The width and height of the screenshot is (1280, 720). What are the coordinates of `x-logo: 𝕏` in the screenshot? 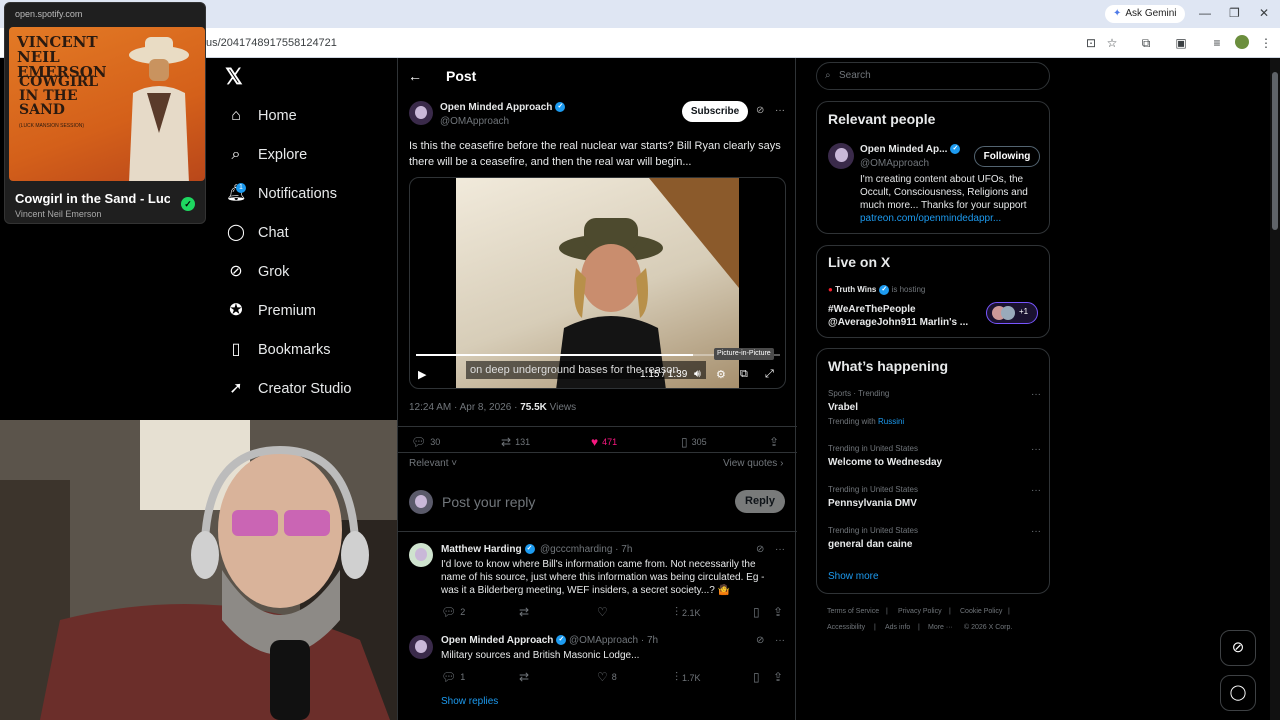 It's located at (234, 77).